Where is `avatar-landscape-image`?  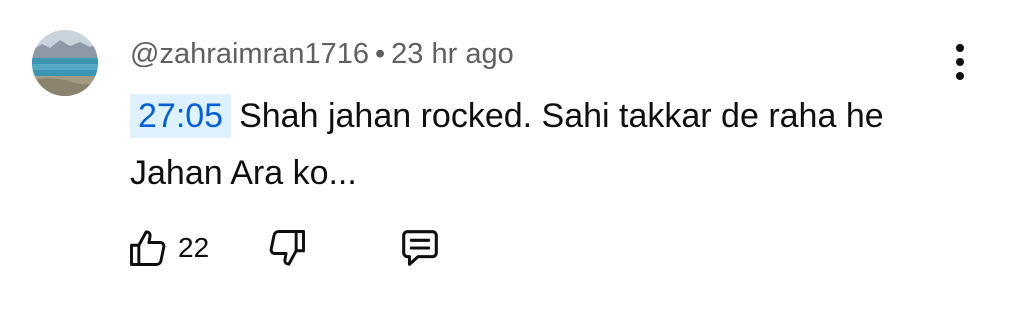
avatar-landscape-image is located at coordinates (65, 63).